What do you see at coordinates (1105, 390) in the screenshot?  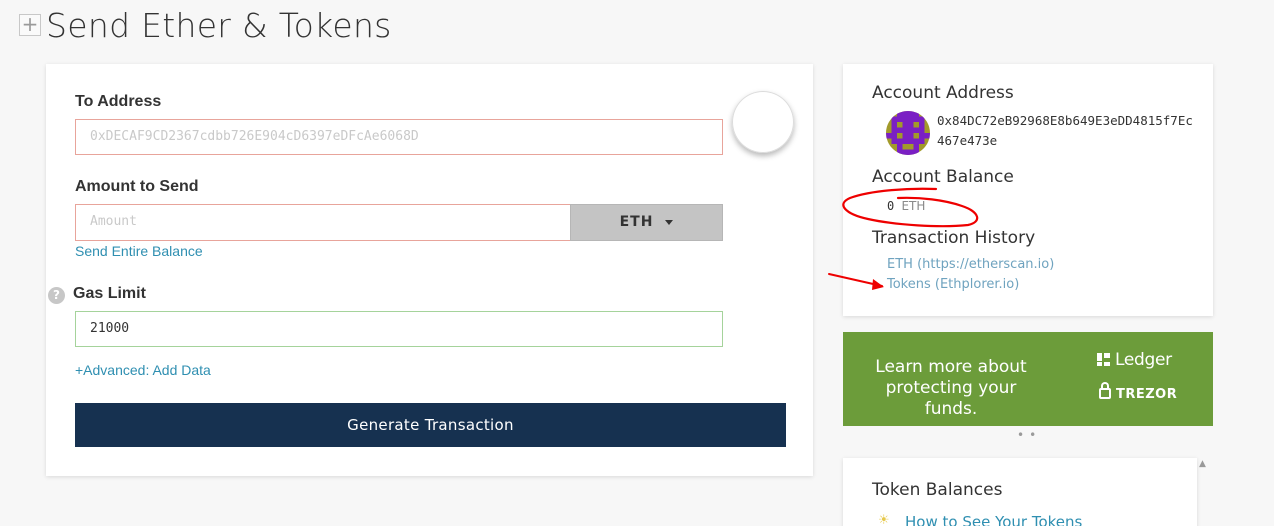 I see `lock-icon` at bounding box center [1105, 390].